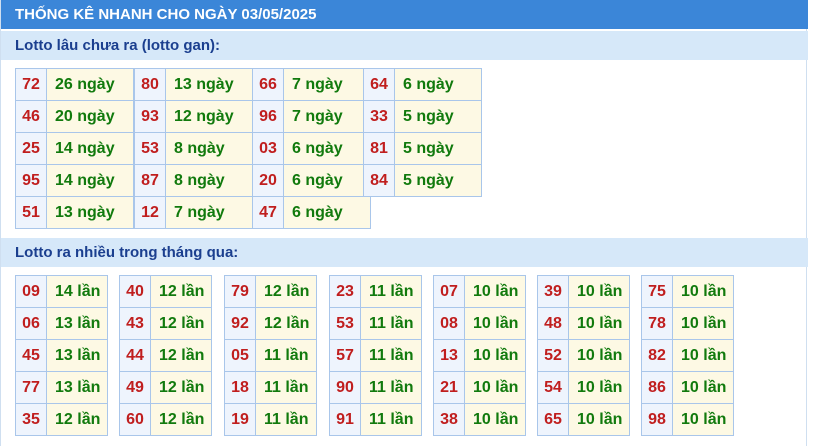  Describe the element at coordinates (268, 180) in the screenshot. I see `lotto-number: 20` at that location.